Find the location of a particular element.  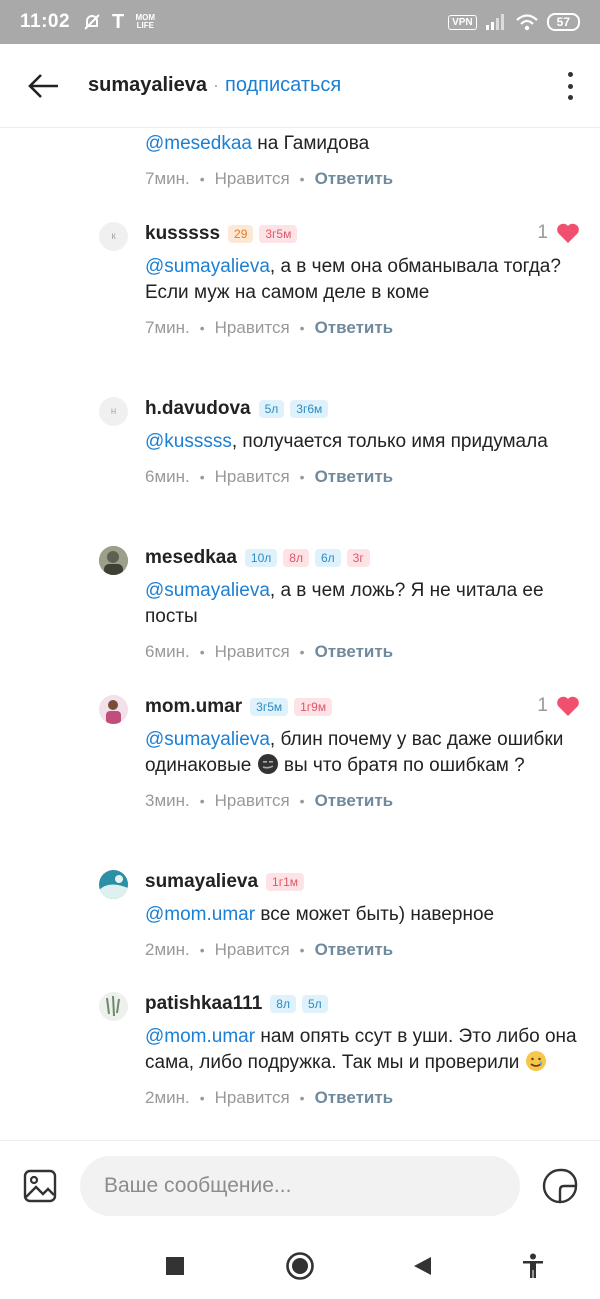

comment-username: sumayalieva is located at coordinates (201, 882).